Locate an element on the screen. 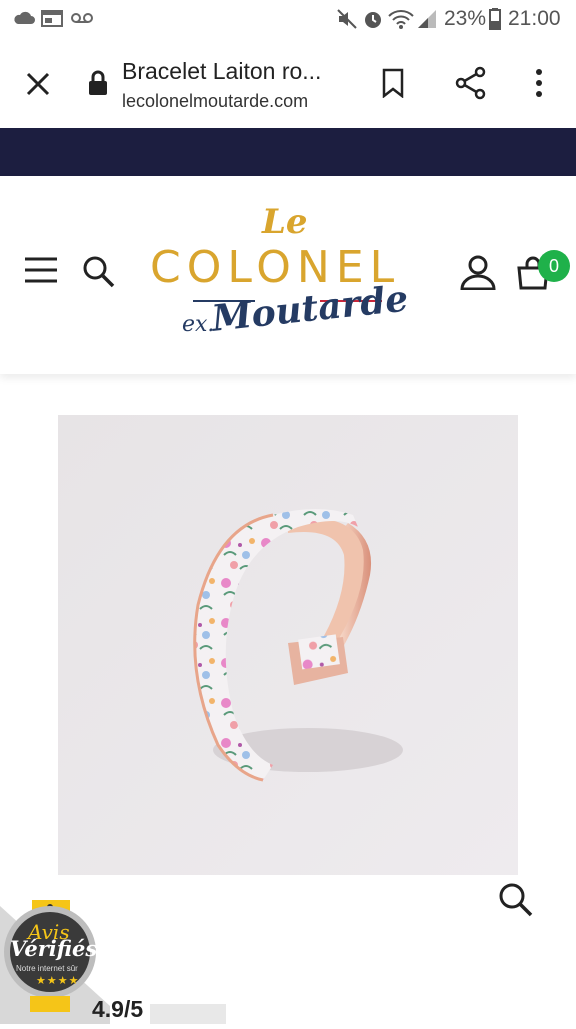 The height and width of the screenshot is (1029, 576). bottom-strip is located at coordinates (188, 1014).